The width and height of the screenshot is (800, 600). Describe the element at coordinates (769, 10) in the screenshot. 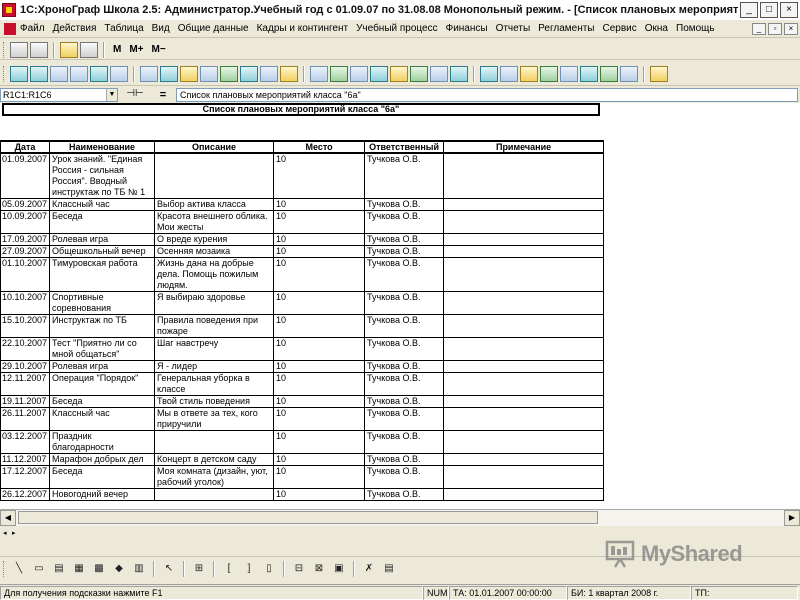

I see `maximize-button: □` at that location.